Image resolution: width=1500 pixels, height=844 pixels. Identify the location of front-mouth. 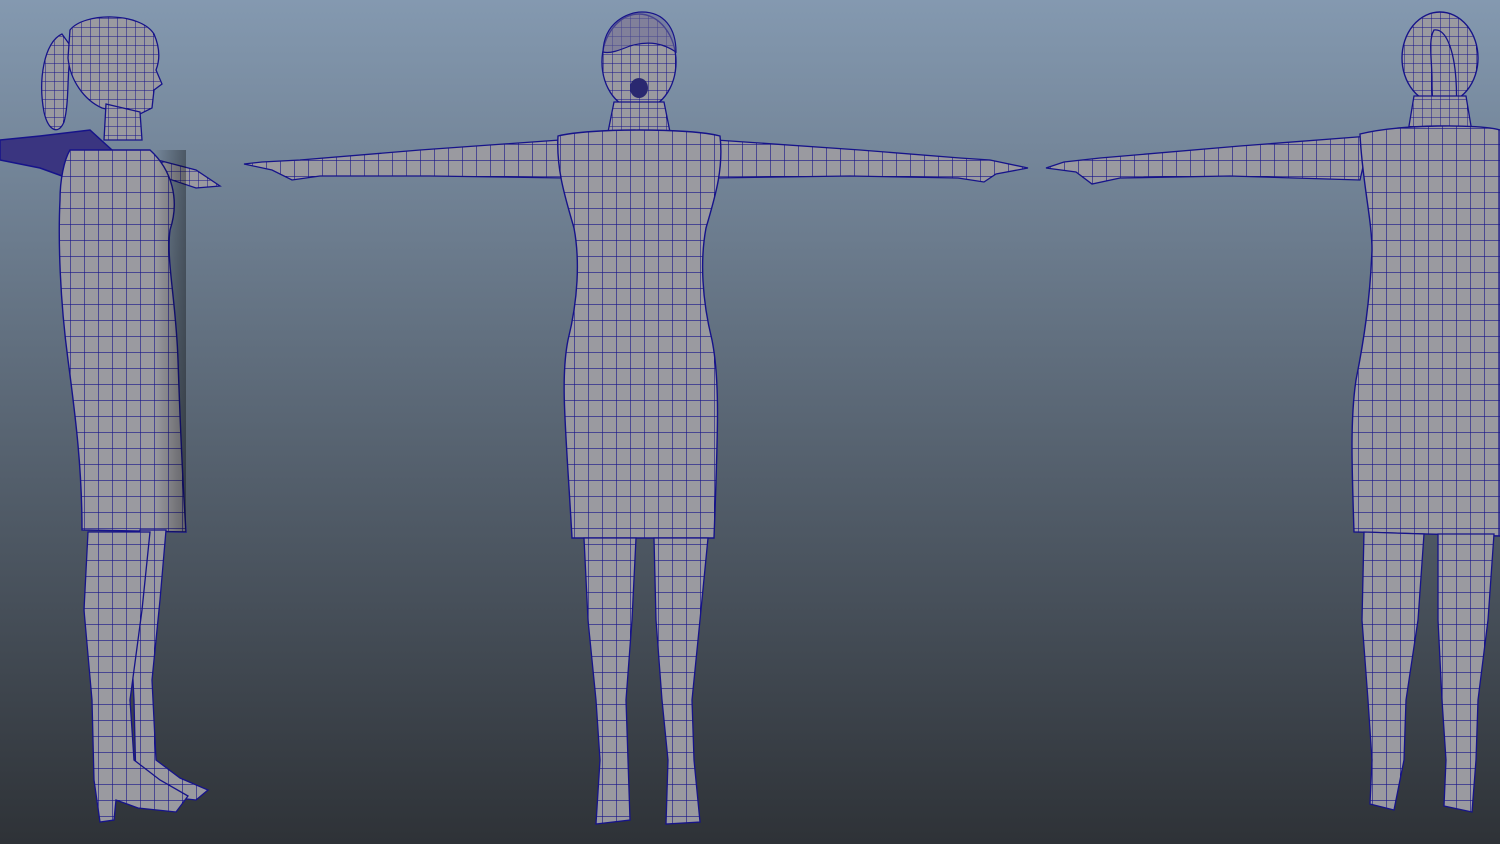
(639, 88).